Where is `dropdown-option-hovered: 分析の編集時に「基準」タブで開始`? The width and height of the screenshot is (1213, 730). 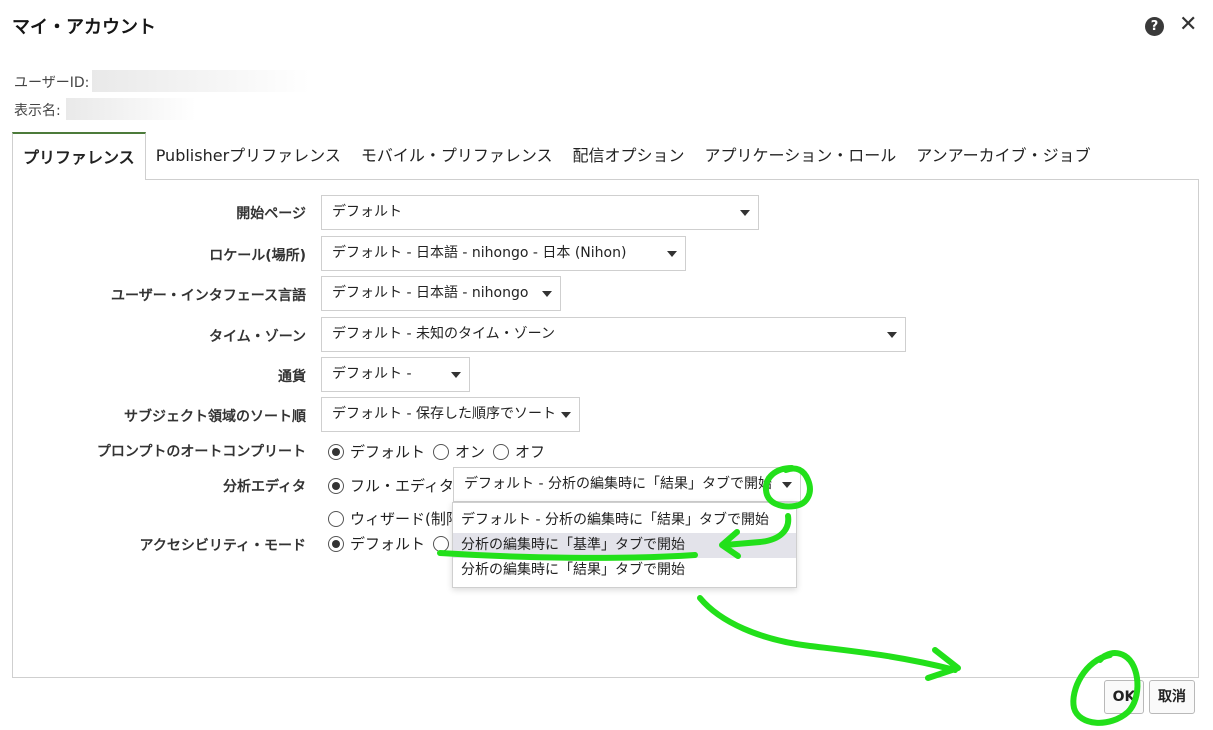
dropdown-option-hovered: 分析の編集時に「基準」タブで開始 is located at coordinates (624, 545).